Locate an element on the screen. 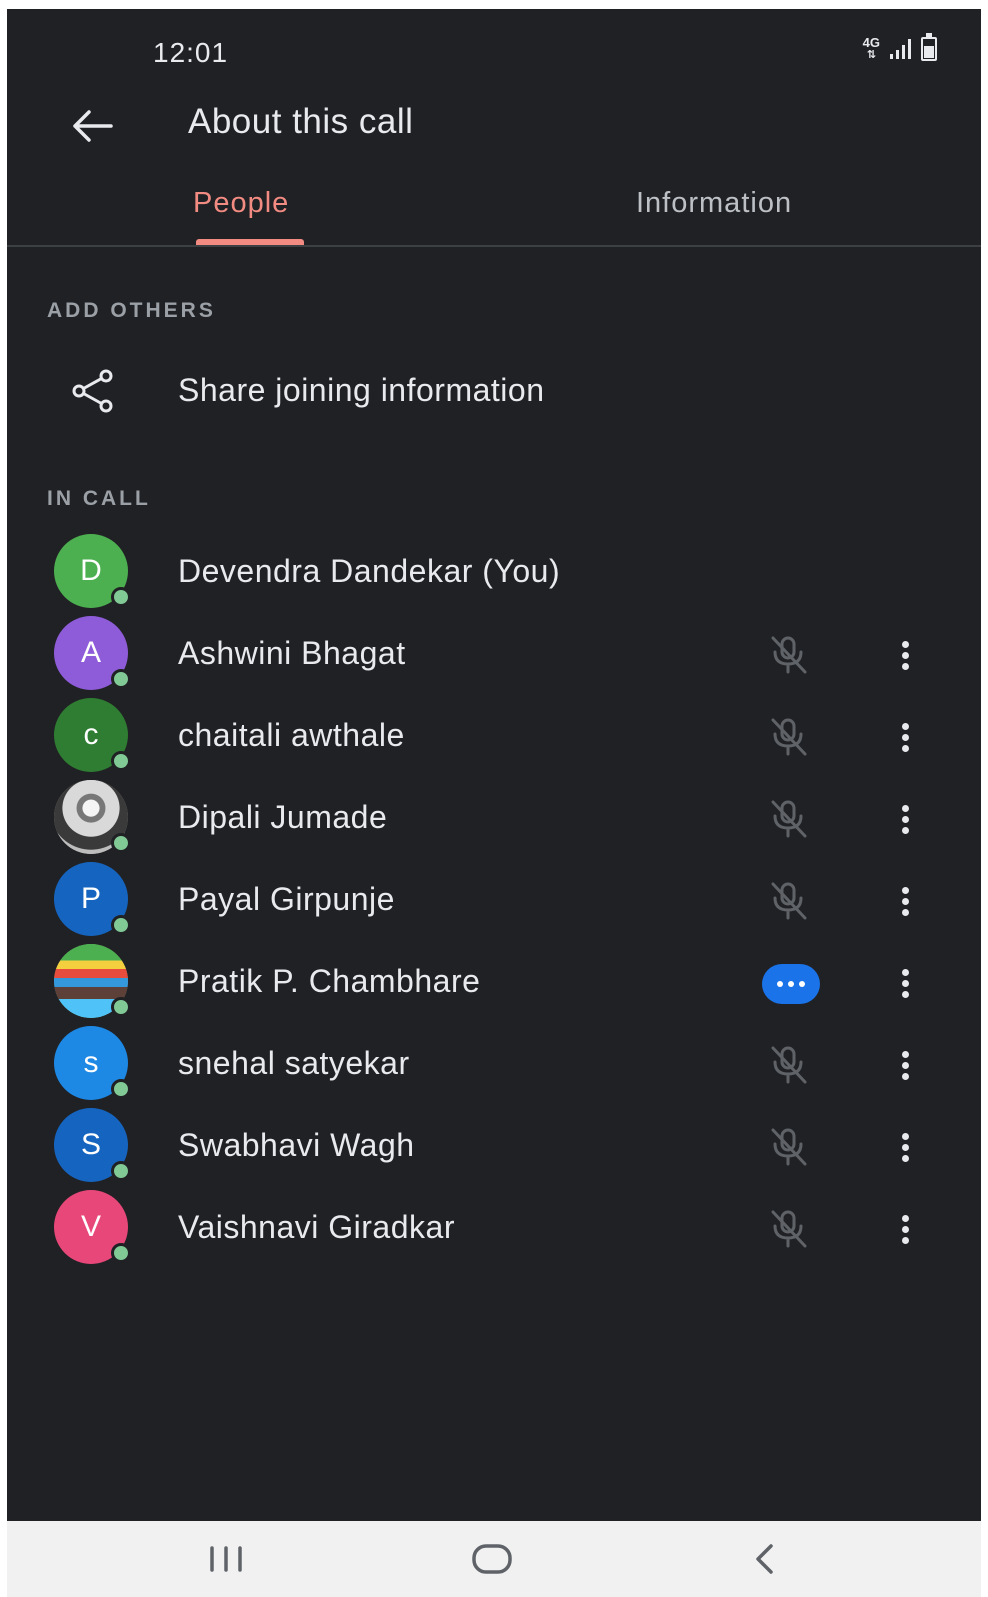  participant-row: Dipali Jumade is located at coordinates (494, 819).